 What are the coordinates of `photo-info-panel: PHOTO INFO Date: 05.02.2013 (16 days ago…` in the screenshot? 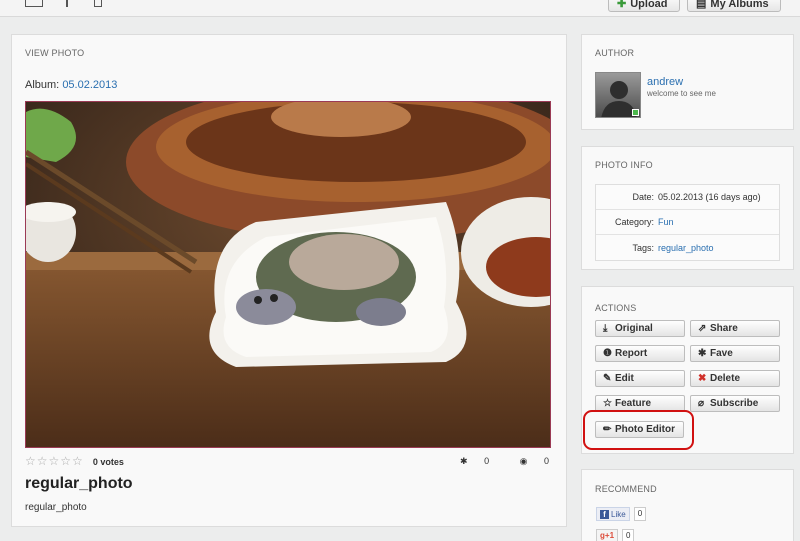 It's located at (687, 208).